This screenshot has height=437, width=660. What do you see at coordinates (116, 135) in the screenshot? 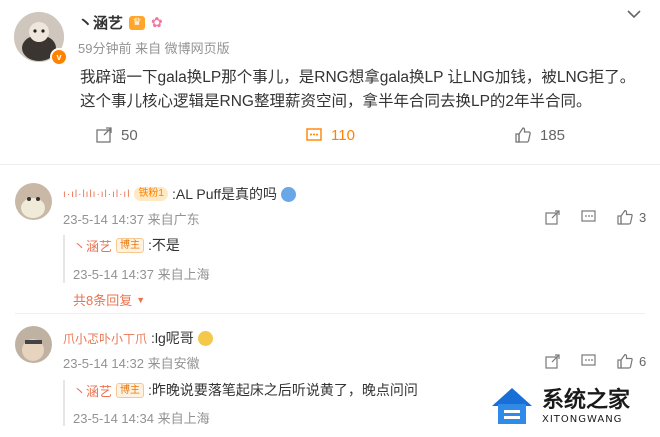
I see `share-button: 50` at bounding box center [116, 135].